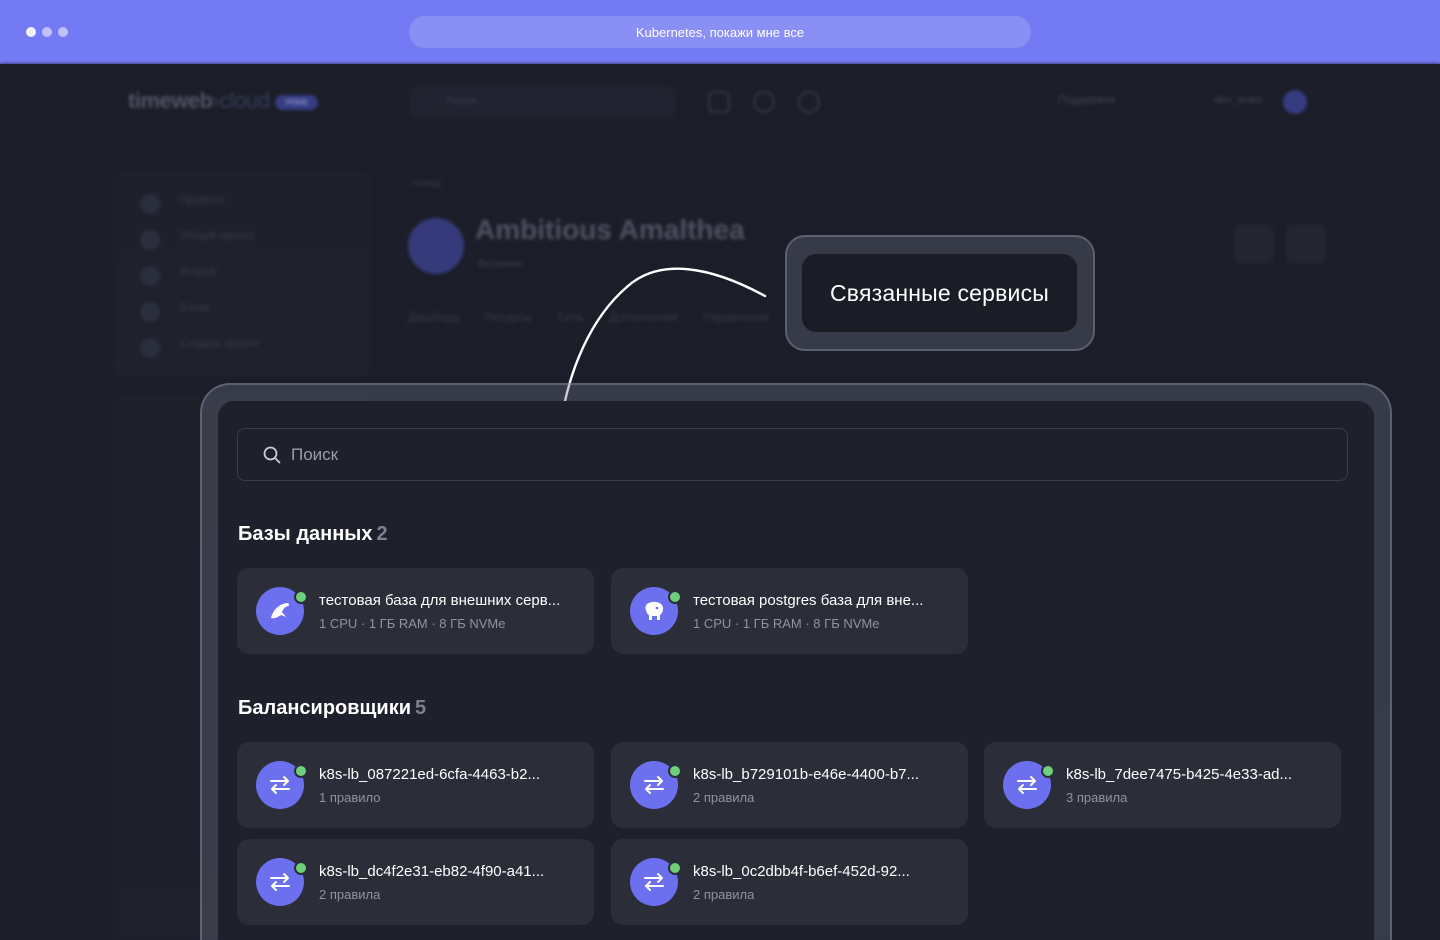  I want to click on balancer-rules: 3 правила, so click(1097, 797).